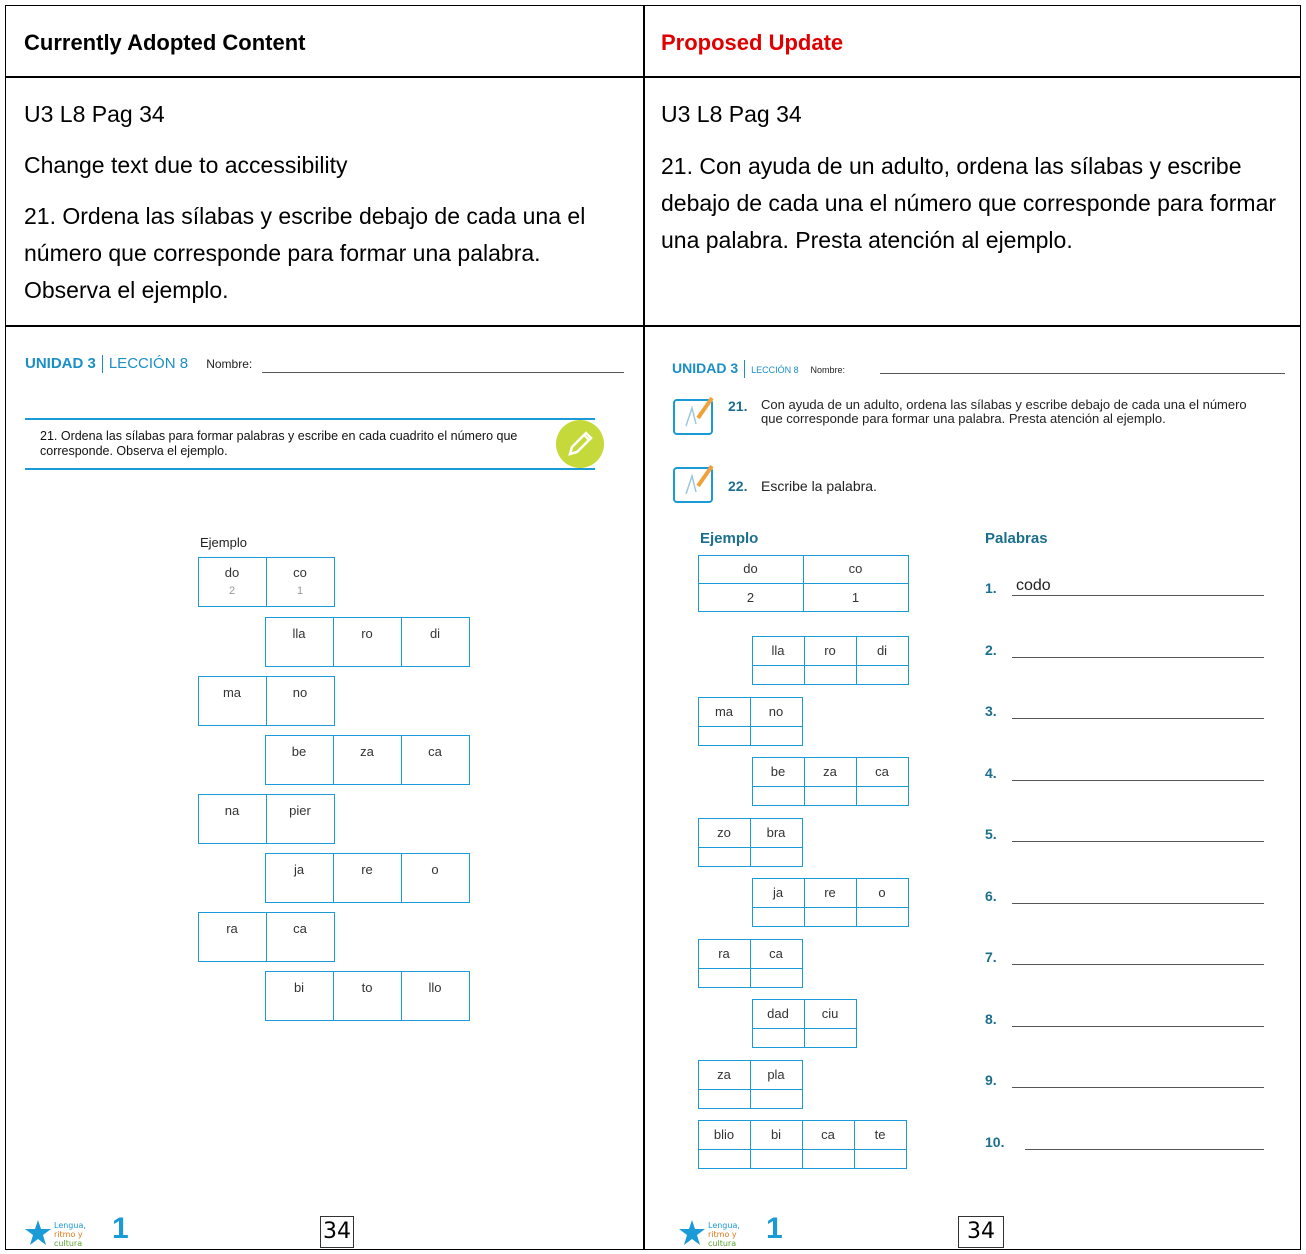 The image size is (1306, 1254). I want to click on syllable-text: blio, so click(724, 1134).